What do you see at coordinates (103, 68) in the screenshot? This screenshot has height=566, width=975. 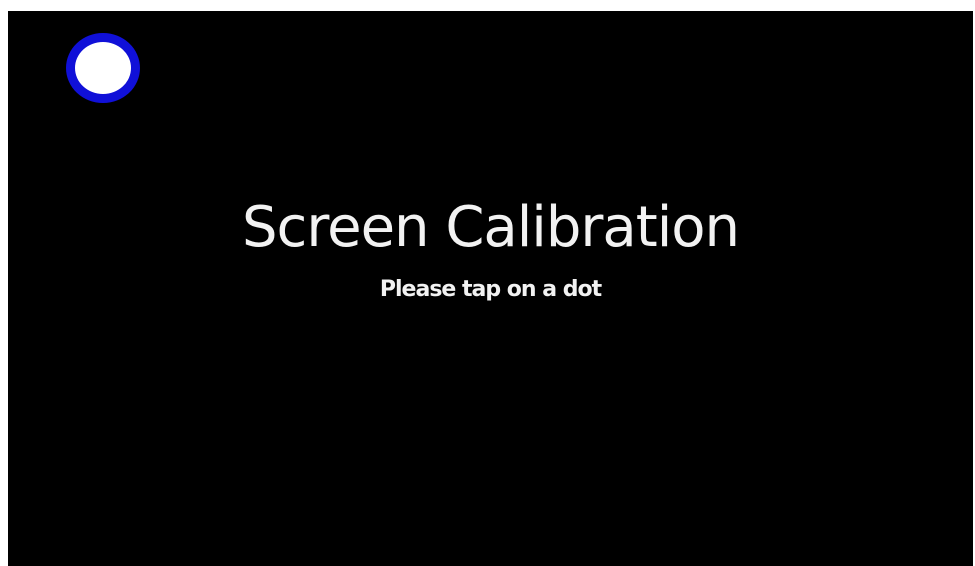 I see `calibration-dot-icon` at bounding box center [103, 68].